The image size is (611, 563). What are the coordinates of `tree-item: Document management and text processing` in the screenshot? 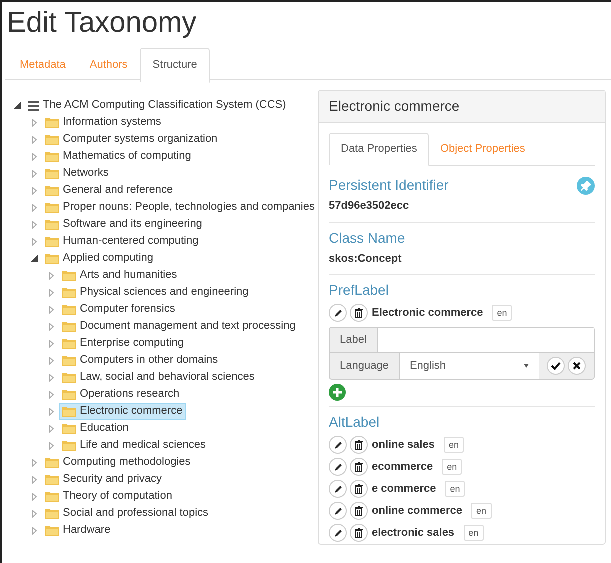 It's located at (179, 326).